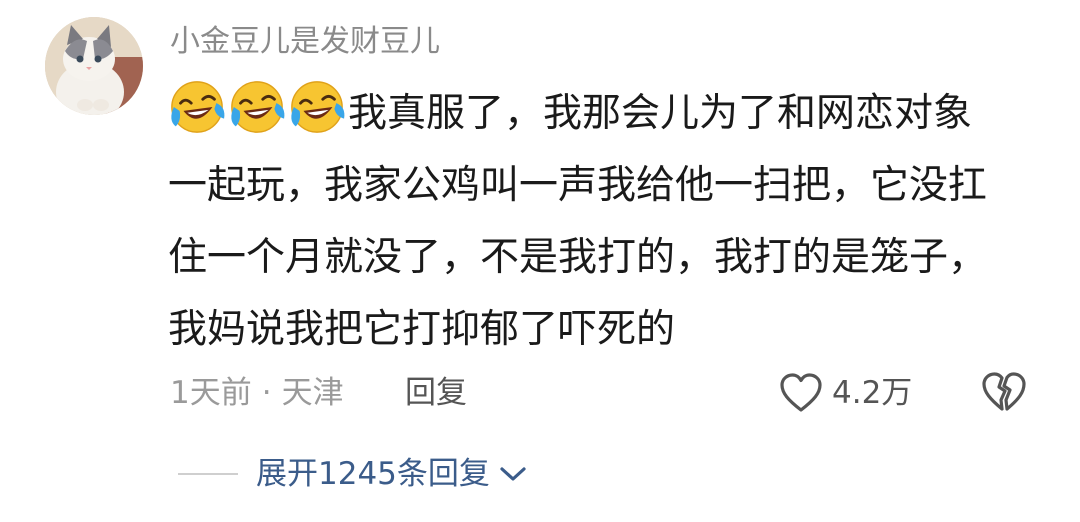 This screenshot has height=522, width=1080. Describe the element at coordinates (513, 474) in the screenshot. I see `chevron-down-icon` at that location.